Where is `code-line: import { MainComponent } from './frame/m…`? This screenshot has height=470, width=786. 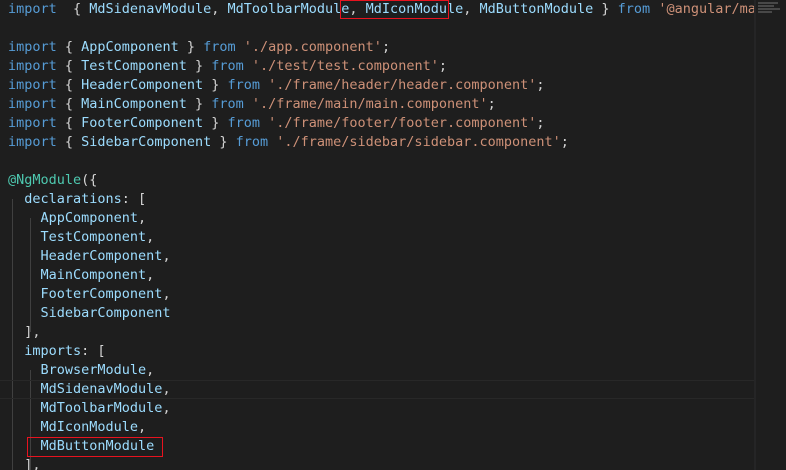
code-line: import { MainComponent } from './frame/m… is located at coordinates (252, 104).